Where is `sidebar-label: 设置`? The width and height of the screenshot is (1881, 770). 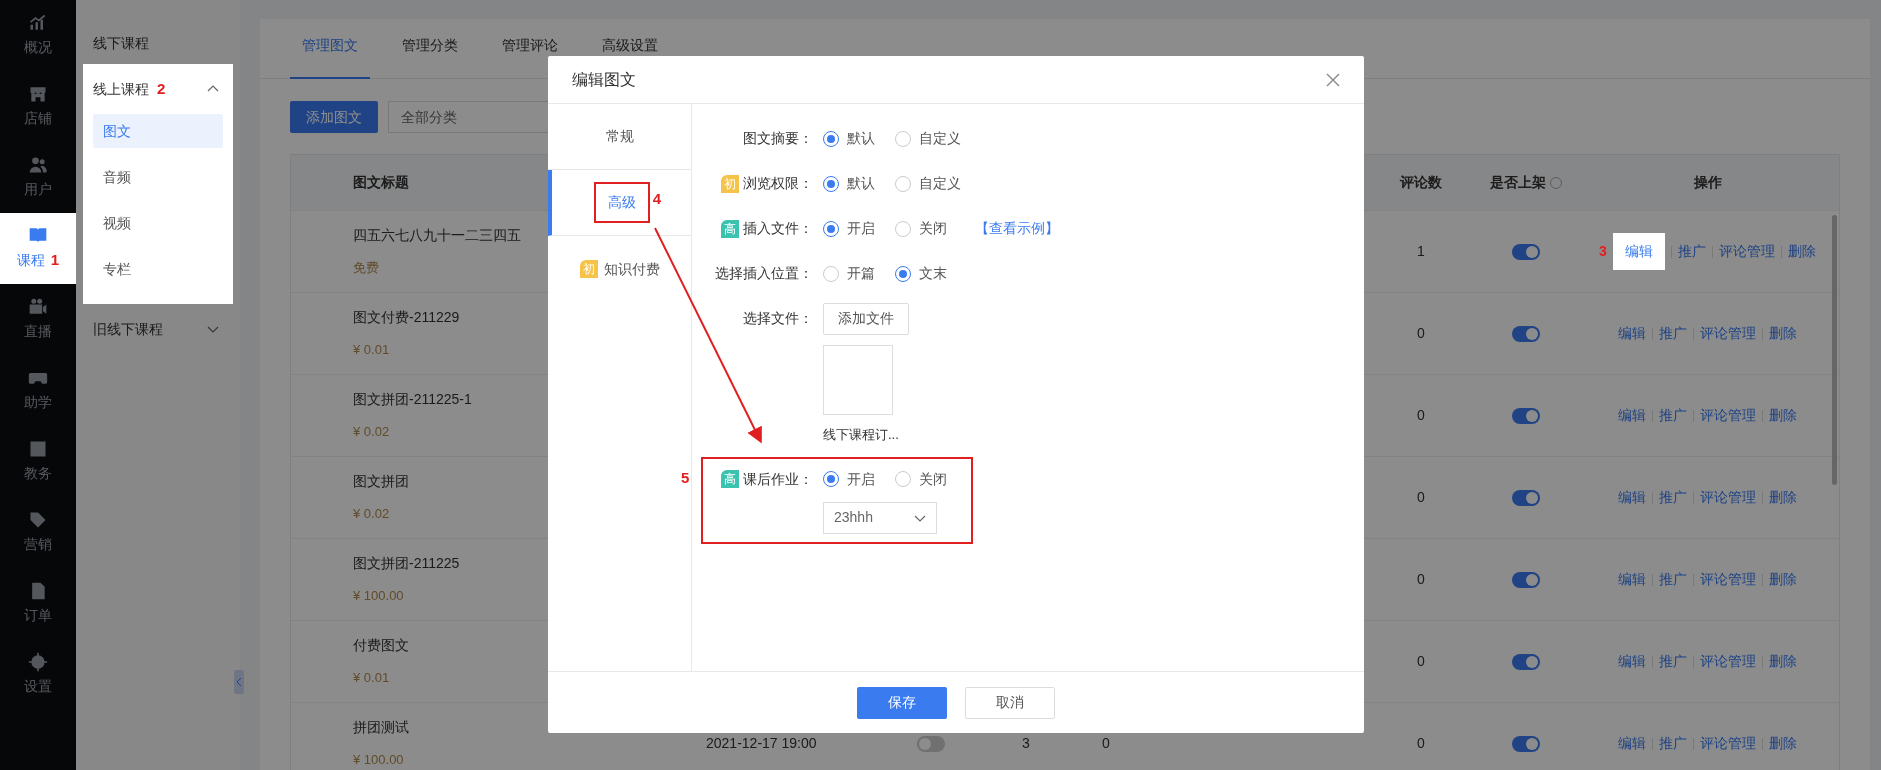 sidebar-label: 设置 is located at coordinates (38, 686).